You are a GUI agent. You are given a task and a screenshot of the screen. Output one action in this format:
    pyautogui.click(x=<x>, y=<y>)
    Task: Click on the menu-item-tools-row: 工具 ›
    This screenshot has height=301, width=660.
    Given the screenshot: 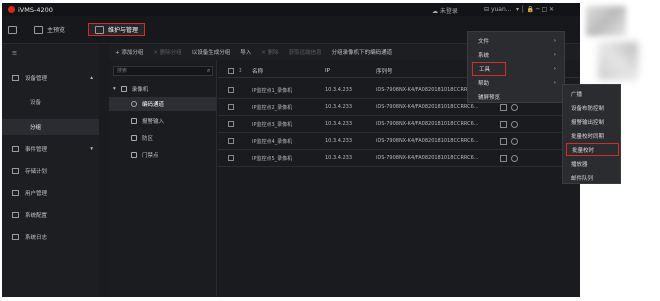 What is the action you would take?
    pyautogui.click(x=516, y=69)
    